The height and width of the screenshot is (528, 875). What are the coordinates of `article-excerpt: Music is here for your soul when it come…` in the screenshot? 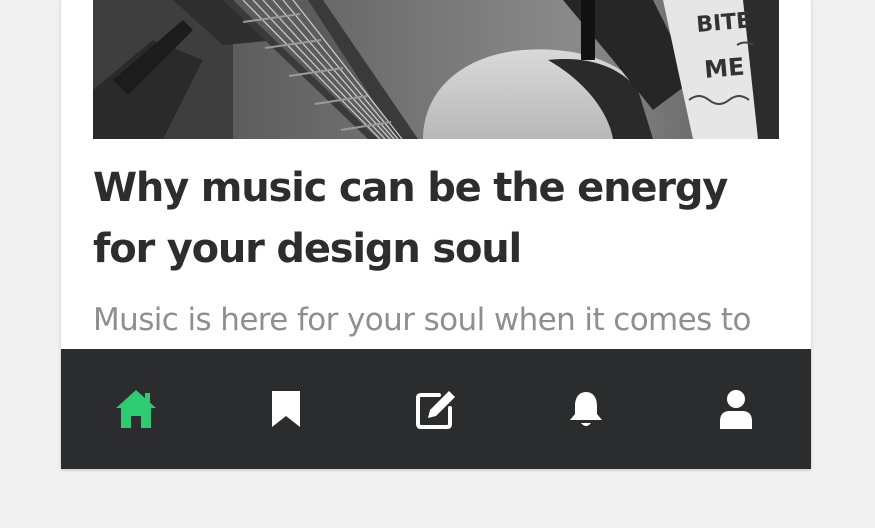 It's located at (422, 320).